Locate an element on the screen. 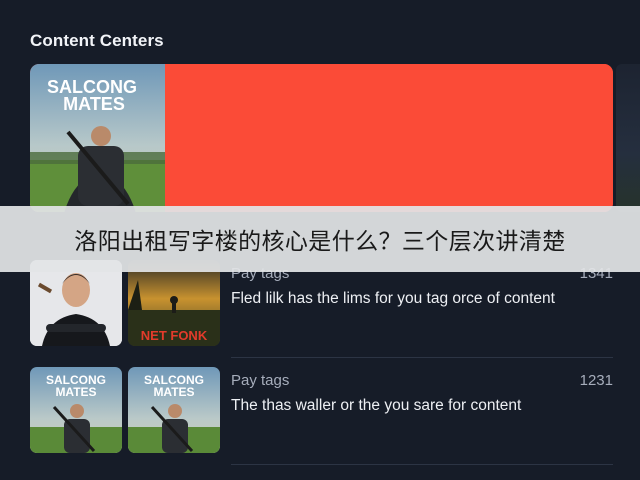 The height and width of the screenshot is (480, 640). list-thumb-poster: NET FONK is located at coordinates (174, 303).